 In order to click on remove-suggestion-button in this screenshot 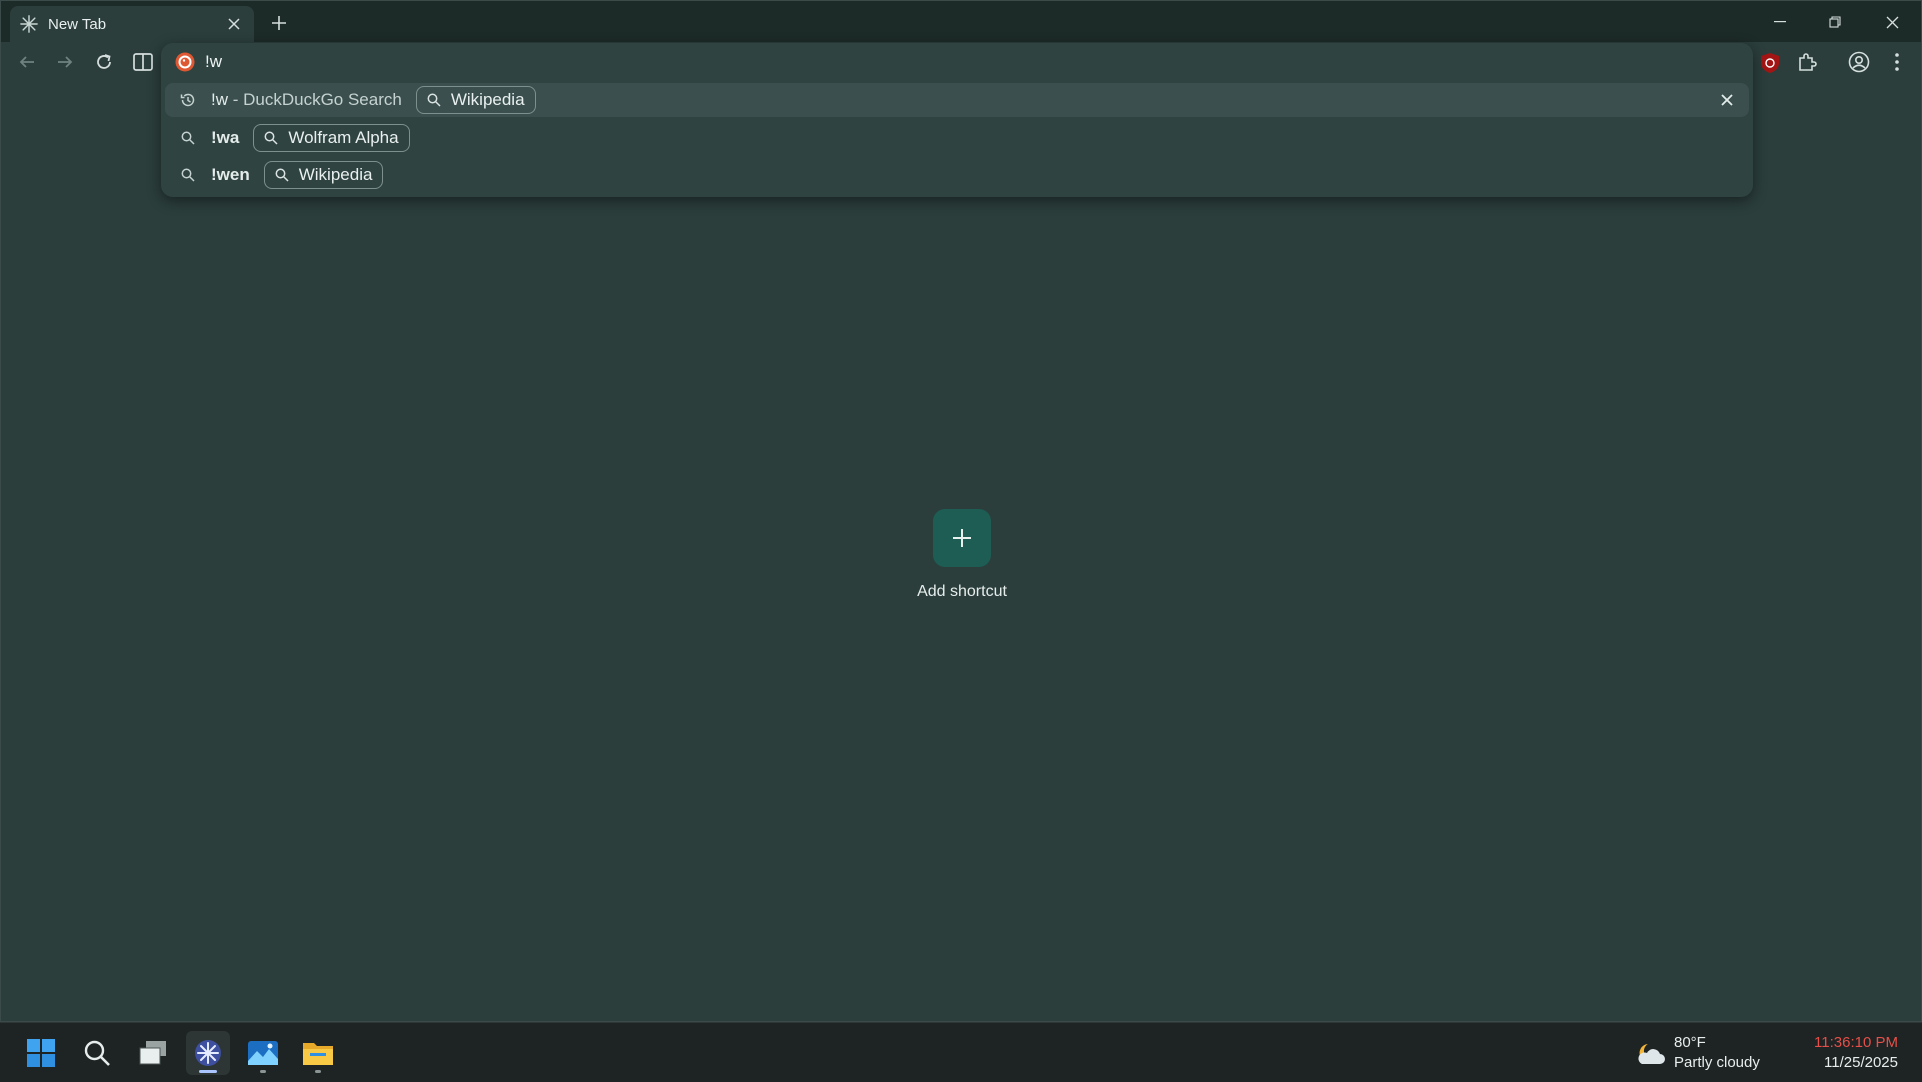, I will do `click(1727, 100)`.